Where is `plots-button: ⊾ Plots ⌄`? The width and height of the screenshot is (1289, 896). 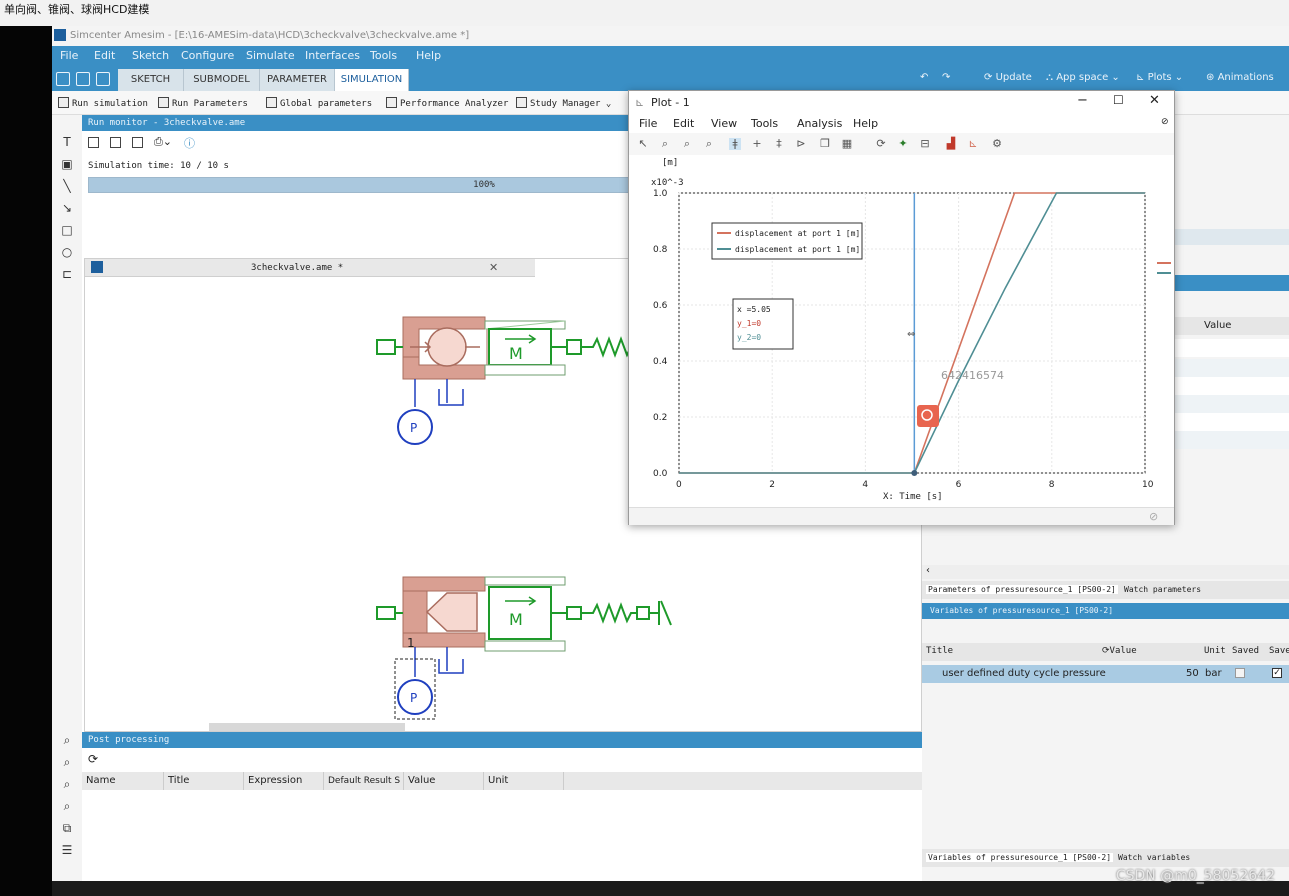 plots-button: ⊾ Plots ⌄ is located at coordinates (1159, 77).